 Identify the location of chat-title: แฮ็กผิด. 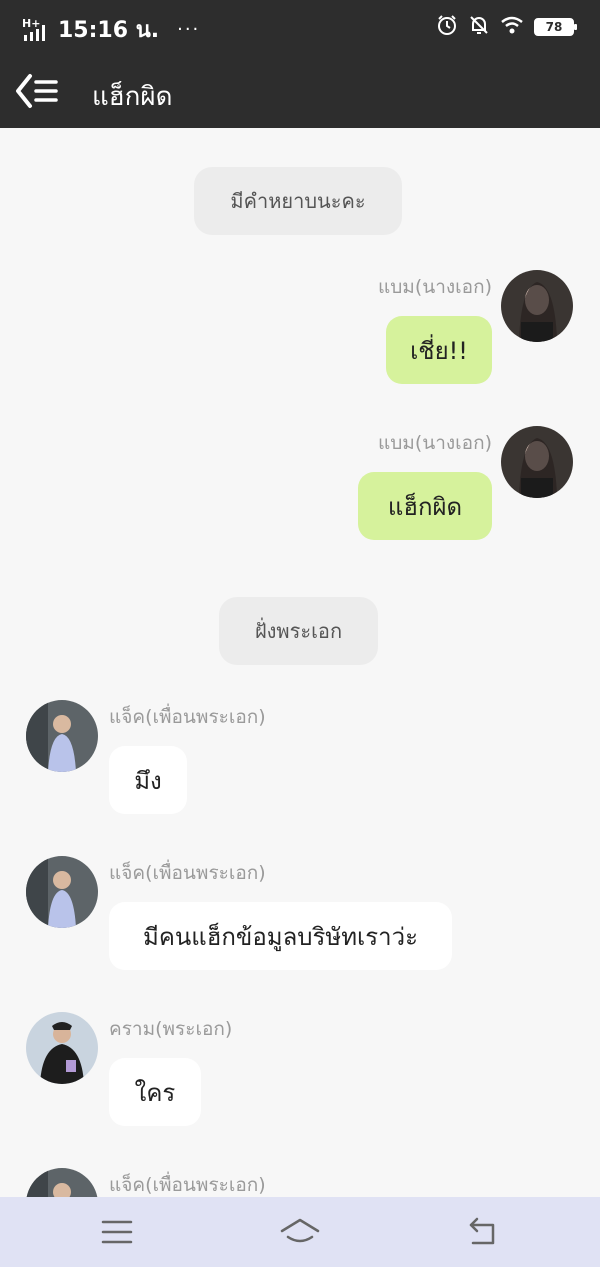
(132, 97).